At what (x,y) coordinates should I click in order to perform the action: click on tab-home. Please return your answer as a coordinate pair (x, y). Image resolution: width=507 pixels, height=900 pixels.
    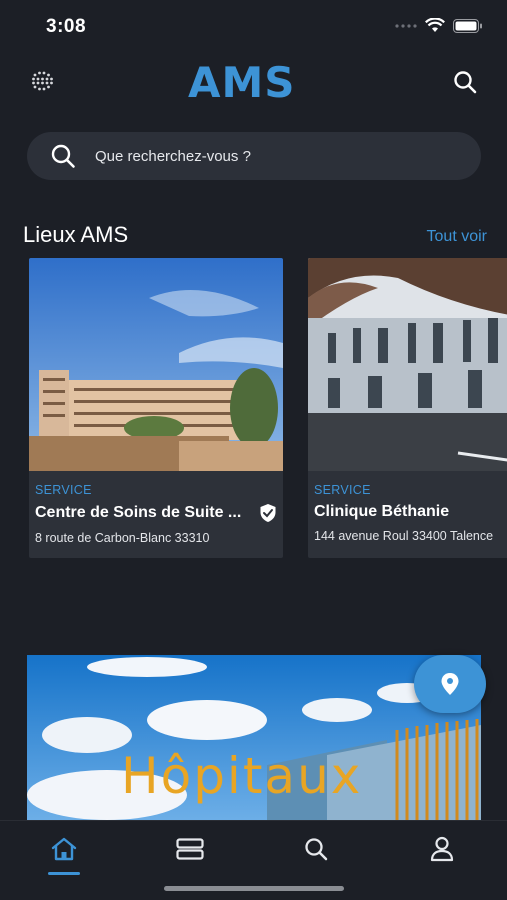
    Looking at the image, I should click on (64, 852).